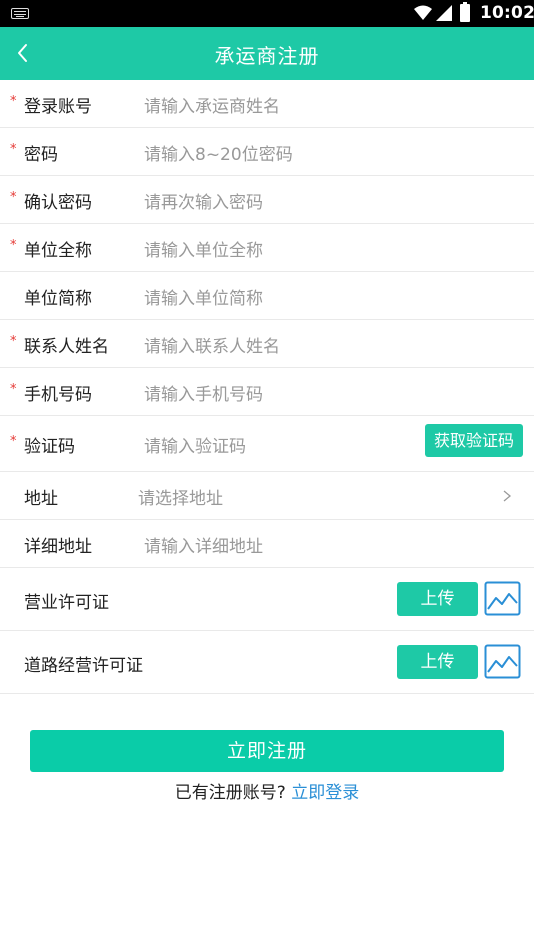  What do you see at coordinates (83, 666) in the screenshot?
I see `road-permit-label: 道路经营许可证` at bounding box center [83, 666].